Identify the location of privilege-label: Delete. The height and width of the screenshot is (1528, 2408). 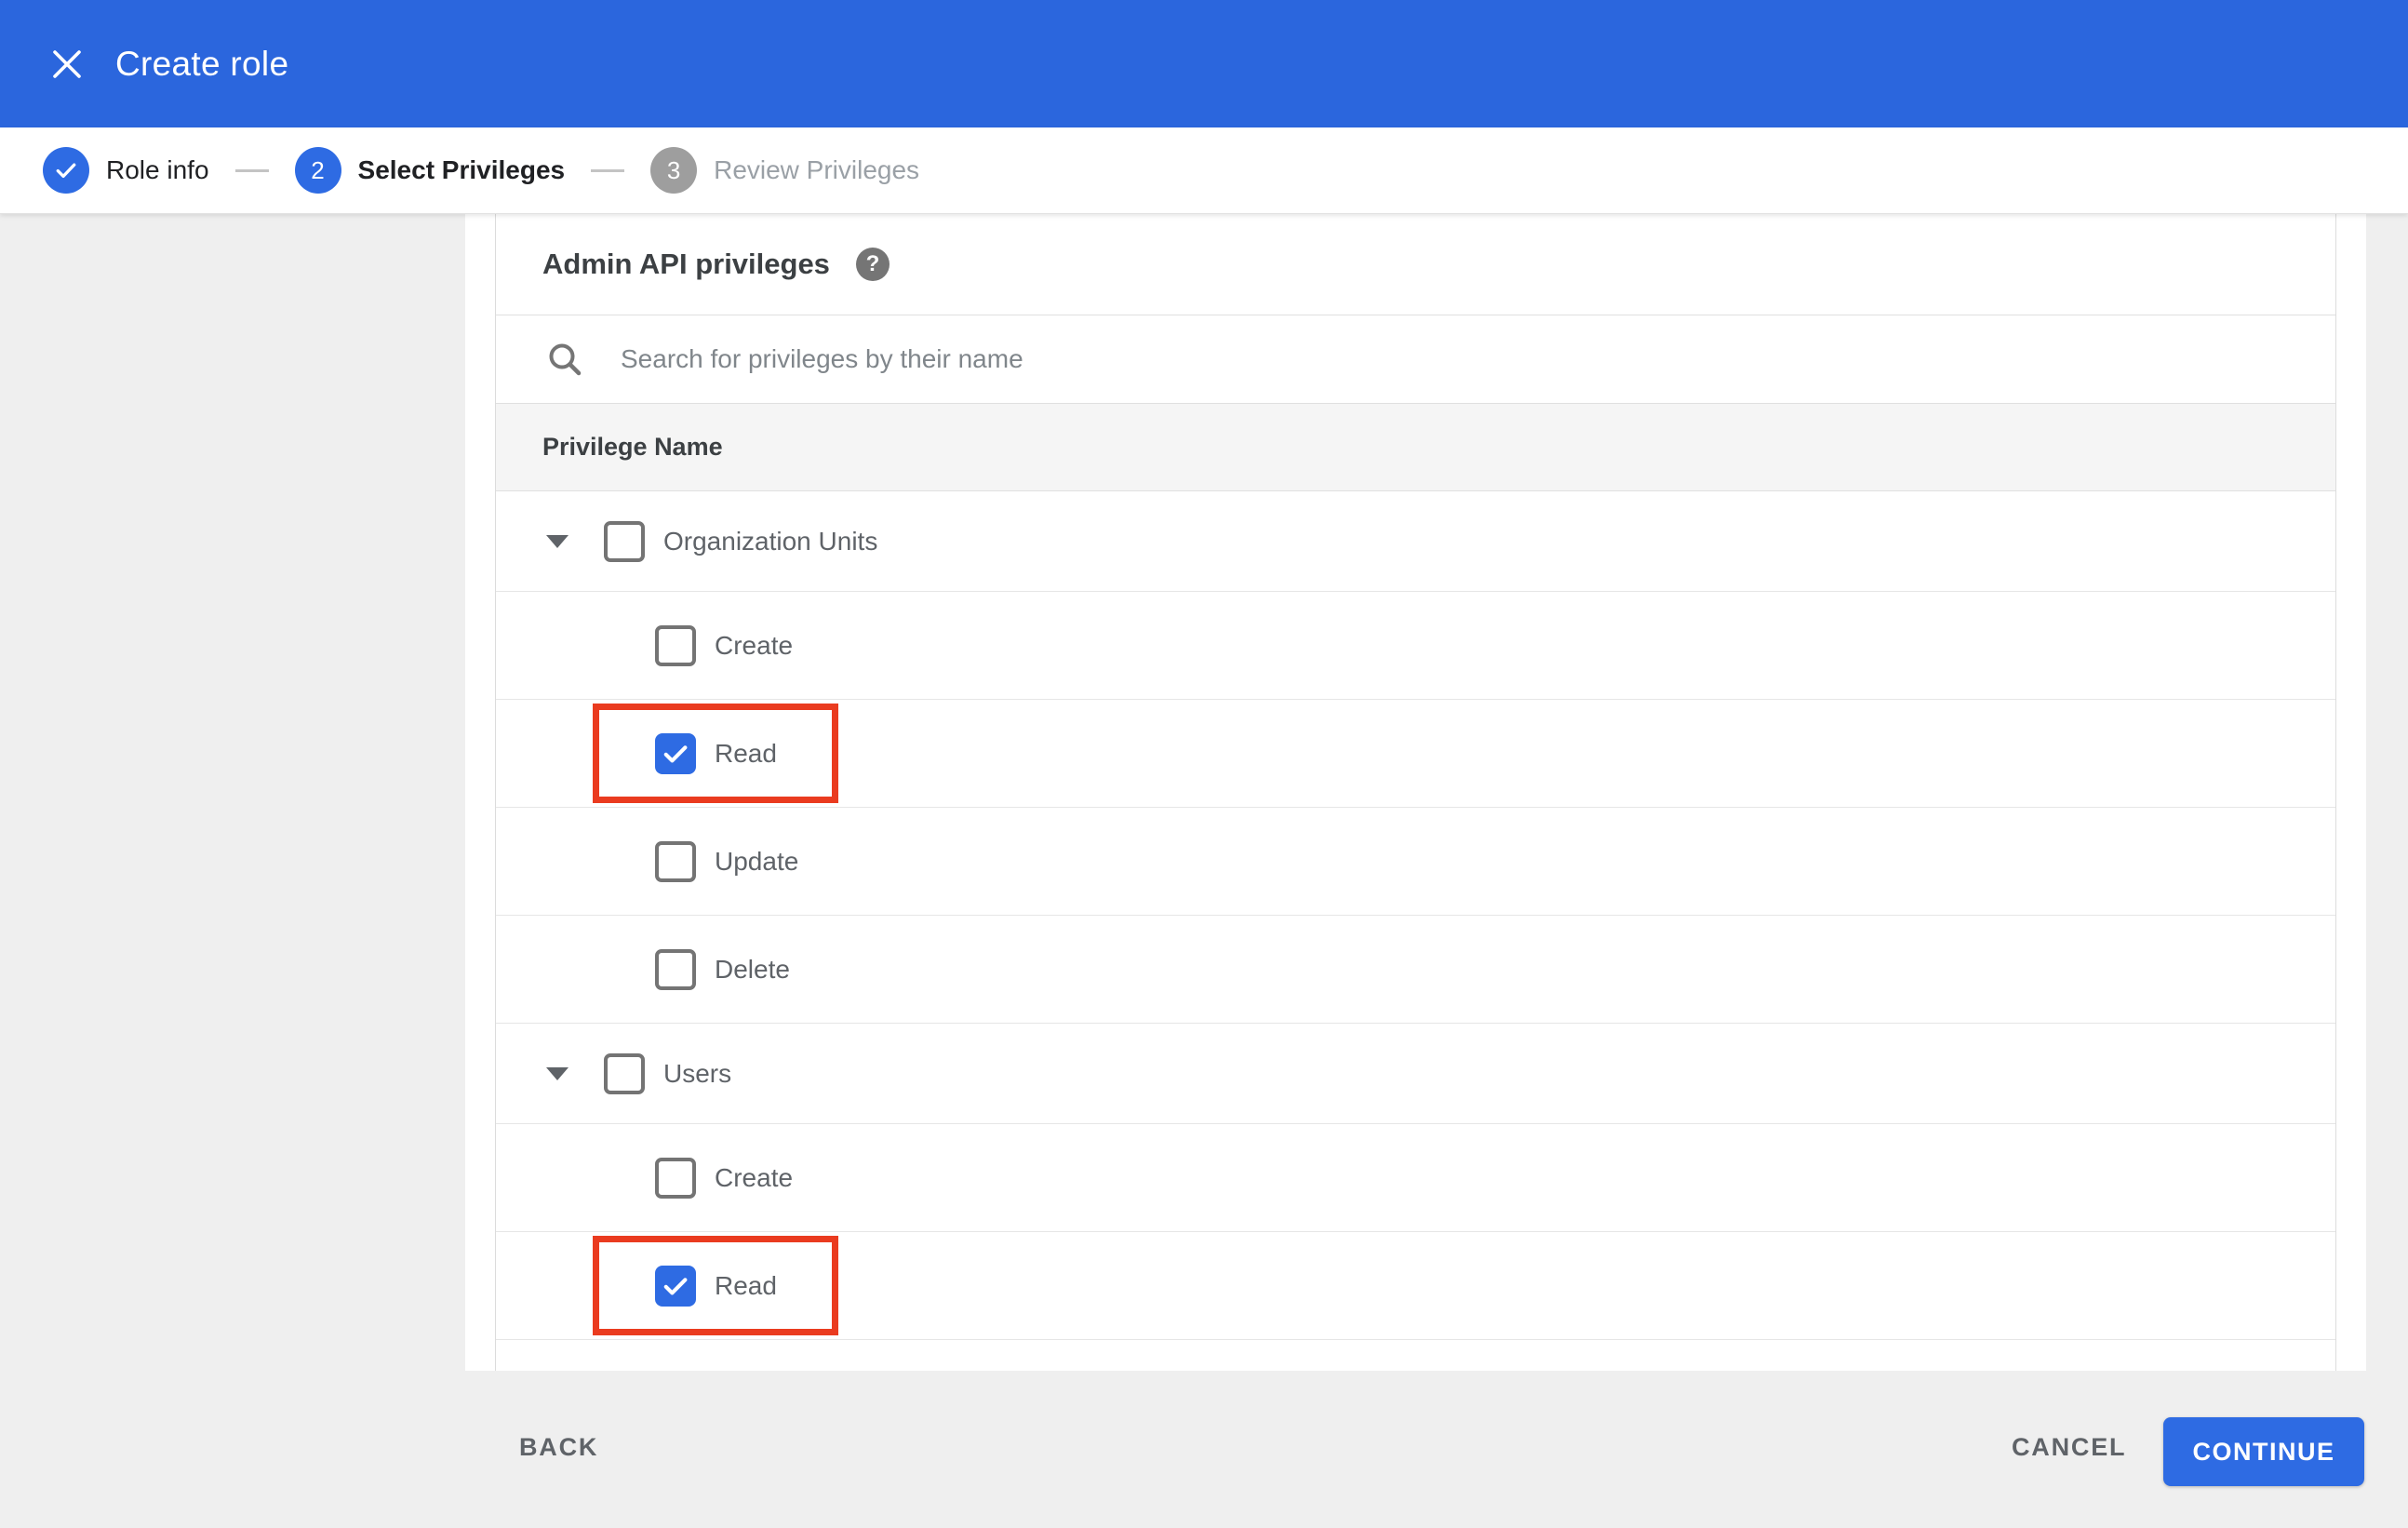
(753, 969).